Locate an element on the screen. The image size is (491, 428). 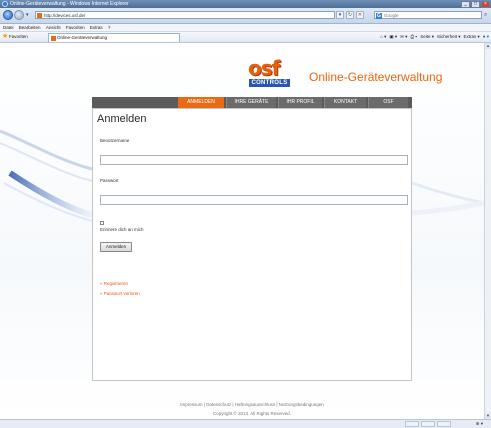
osf-logo: osf CONTROLS is located at coordinates (269, 73).